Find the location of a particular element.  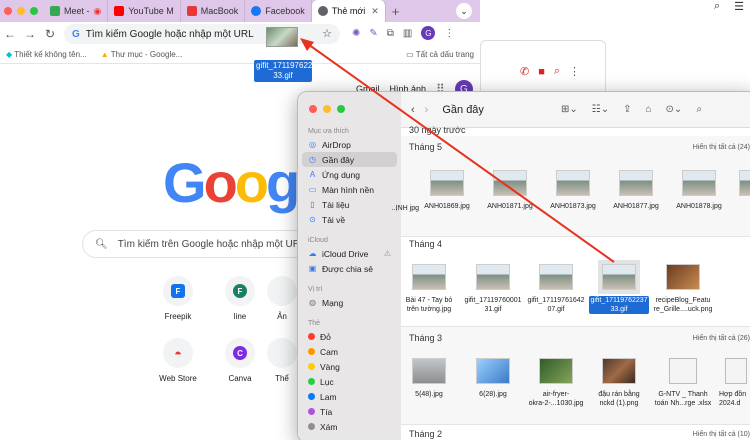

shortcut-partial-2: Thể is located at coordinates (282, 360).